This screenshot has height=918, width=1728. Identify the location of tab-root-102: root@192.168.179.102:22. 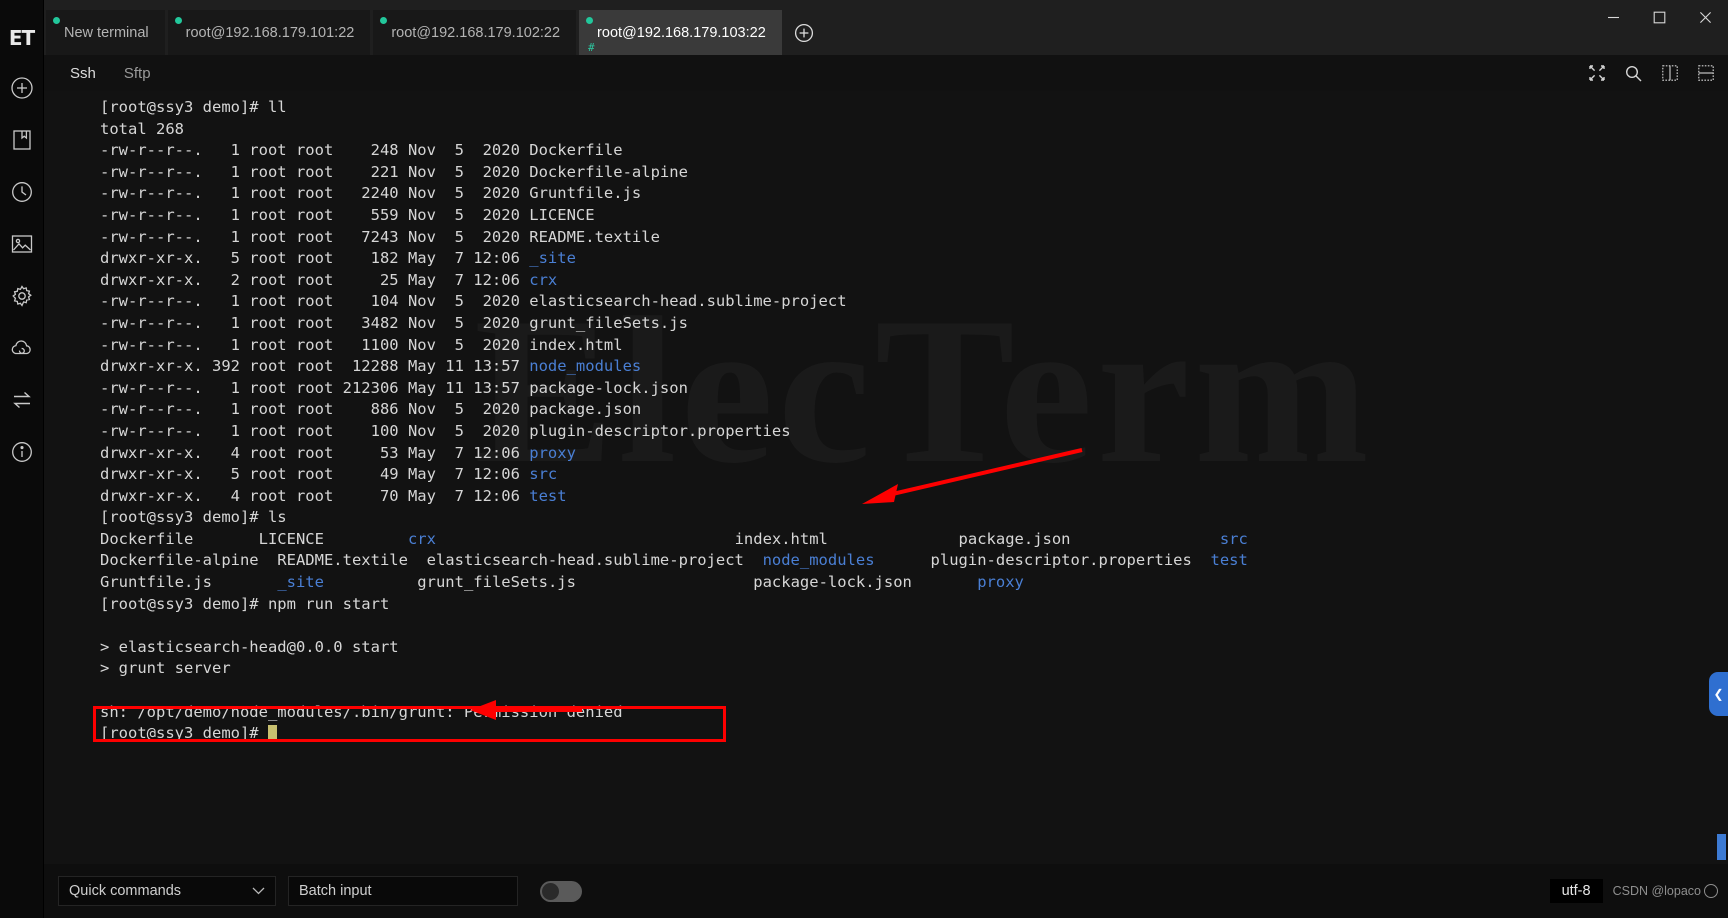
(475, 32).